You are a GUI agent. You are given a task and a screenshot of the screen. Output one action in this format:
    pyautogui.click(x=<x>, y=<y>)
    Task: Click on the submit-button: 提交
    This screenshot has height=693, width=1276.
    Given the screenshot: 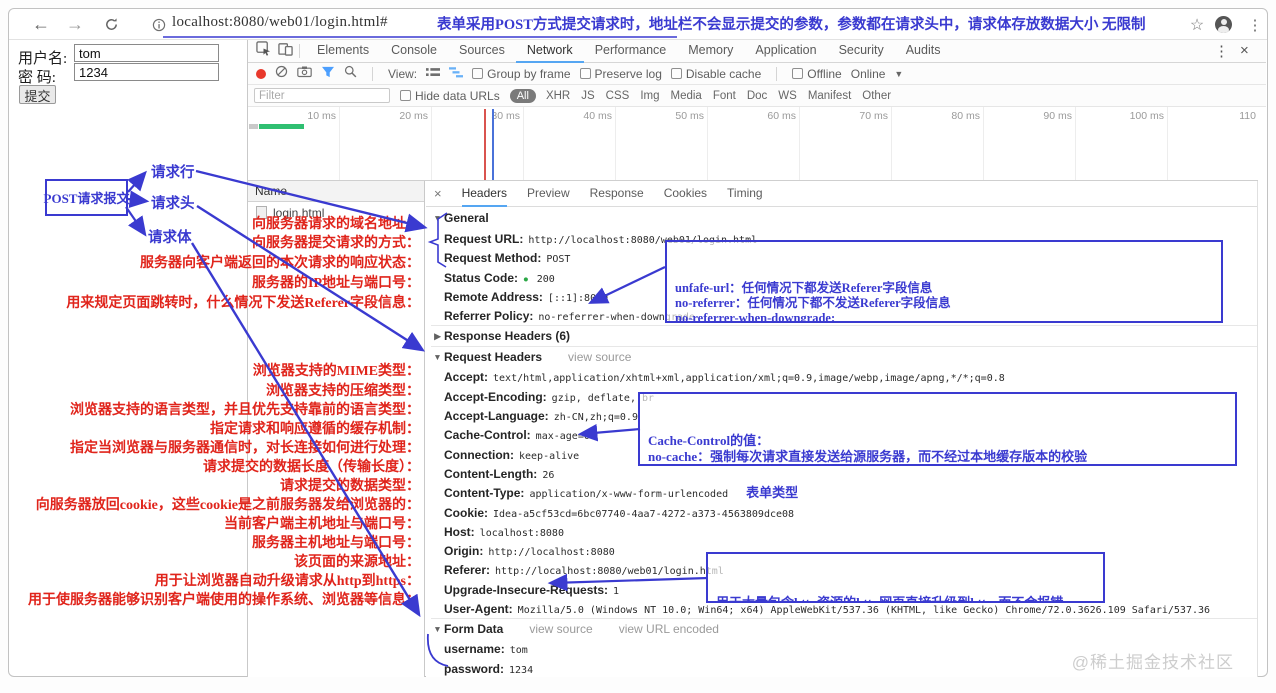 What is the action you would take?
    pyautogui.click(x=37, y=94)
    